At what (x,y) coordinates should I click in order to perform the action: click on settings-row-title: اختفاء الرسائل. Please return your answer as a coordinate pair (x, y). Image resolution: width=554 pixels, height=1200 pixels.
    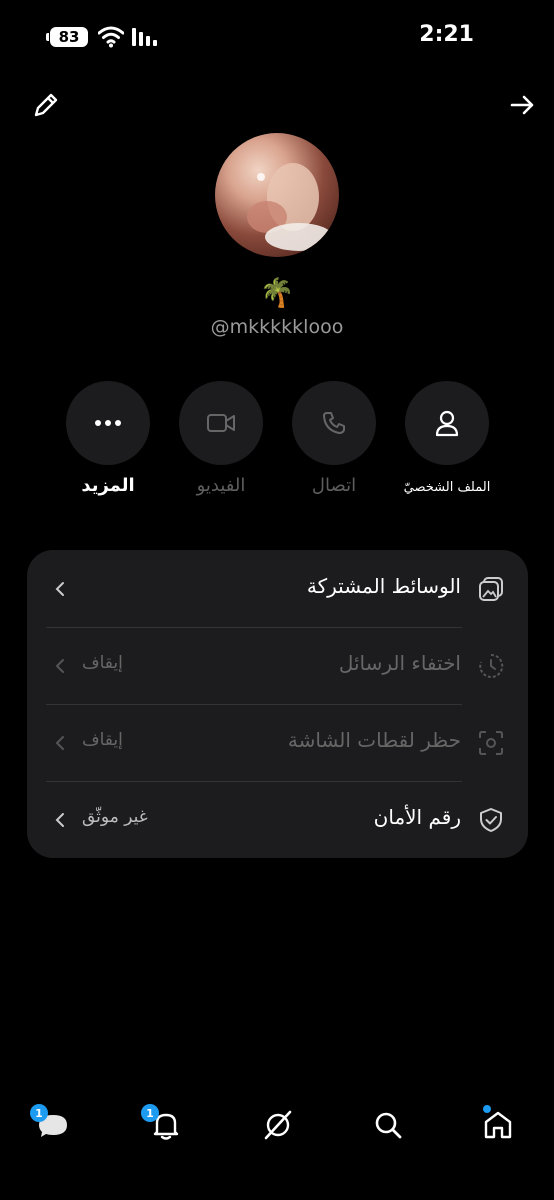
    Looking at the image, I should click on (399, 663).